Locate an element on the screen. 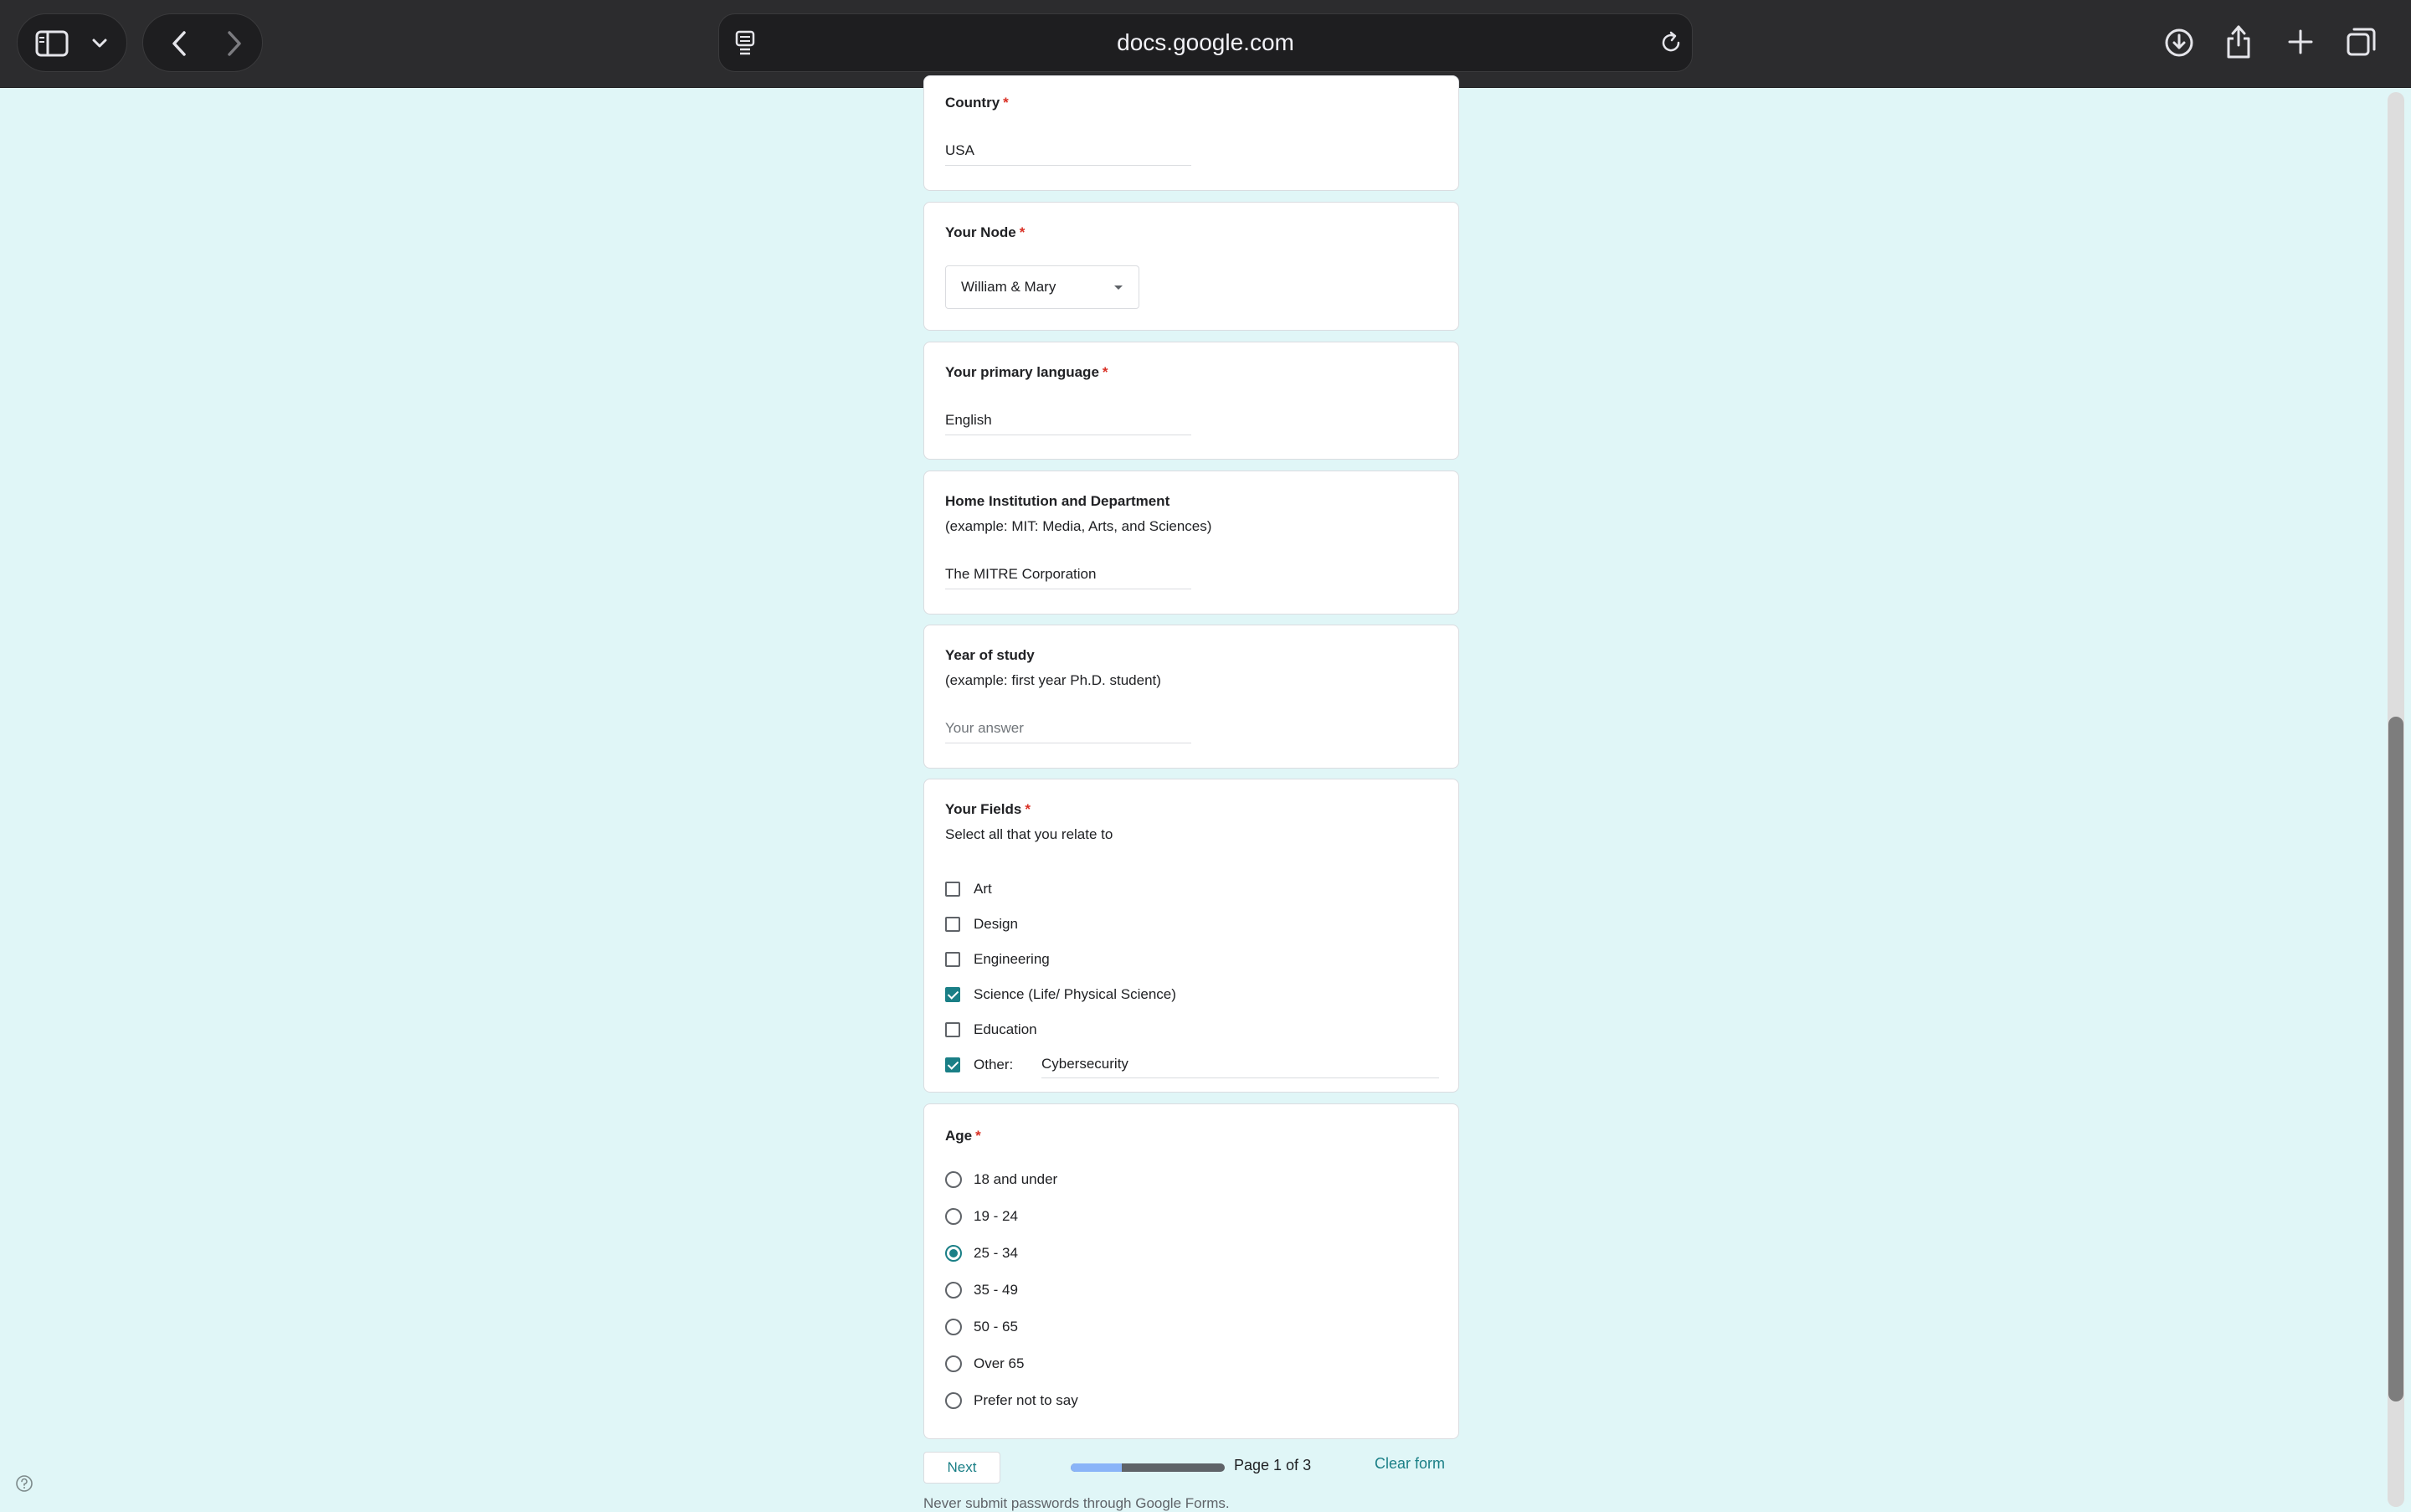 The width and height of the screenshot is (2411, 1512). age-option: 50 - 65 is located at coordinates (1192, 1327).